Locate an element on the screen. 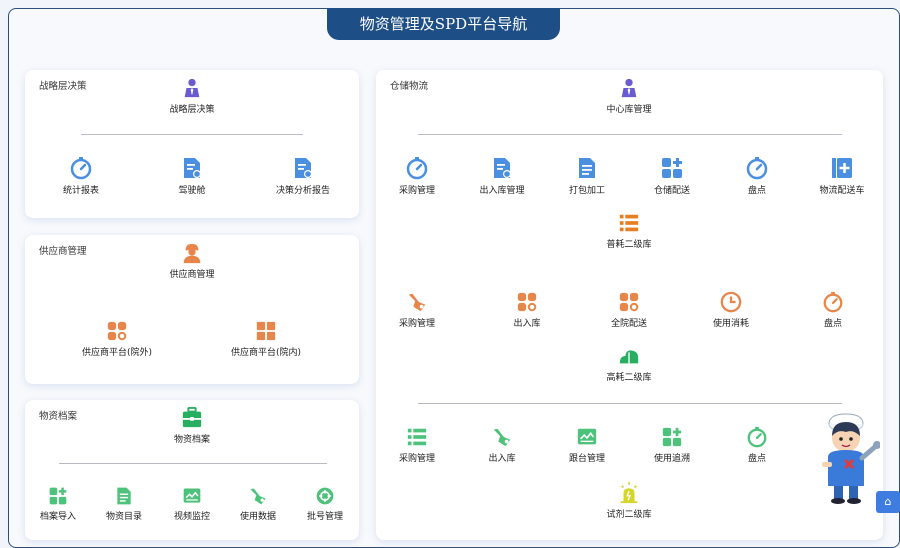 The width and height of the screenshot is (900, 548). settings-icon is located at coordinates (325, 496).